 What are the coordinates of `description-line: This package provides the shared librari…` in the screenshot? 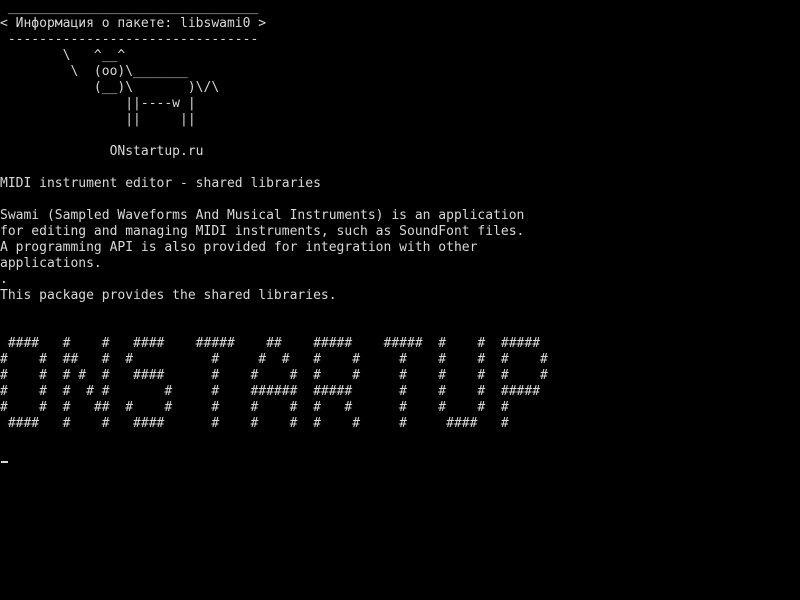 It's located at (168, 295).